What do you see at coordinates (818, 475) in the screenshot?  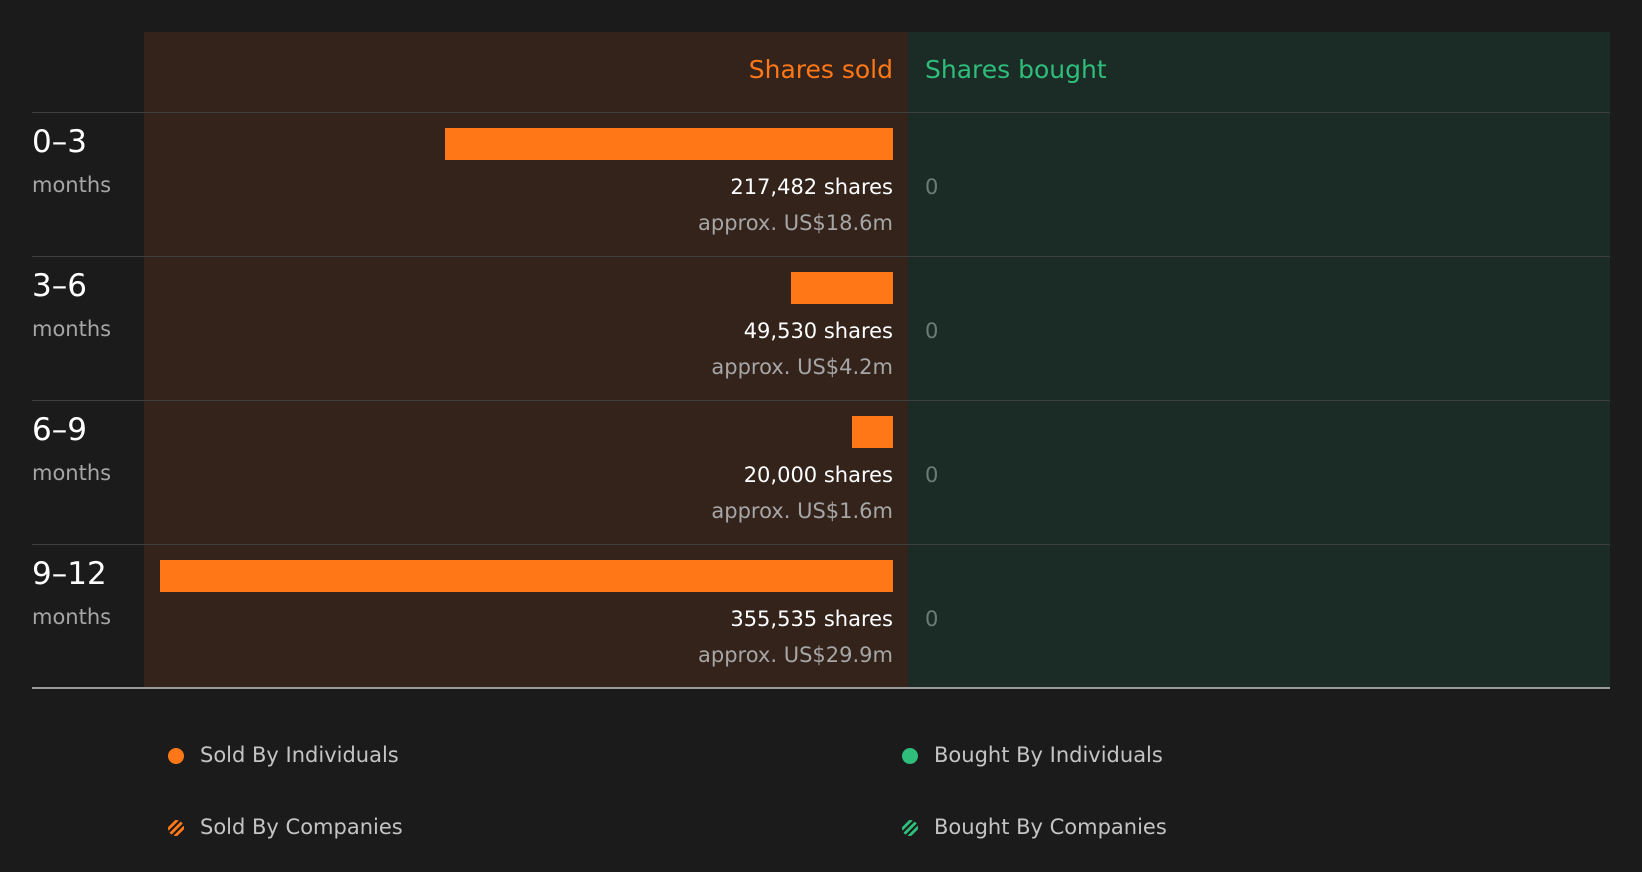 I see `sold-shares-label: 20,000 shares` at bounding box center [818, 475].